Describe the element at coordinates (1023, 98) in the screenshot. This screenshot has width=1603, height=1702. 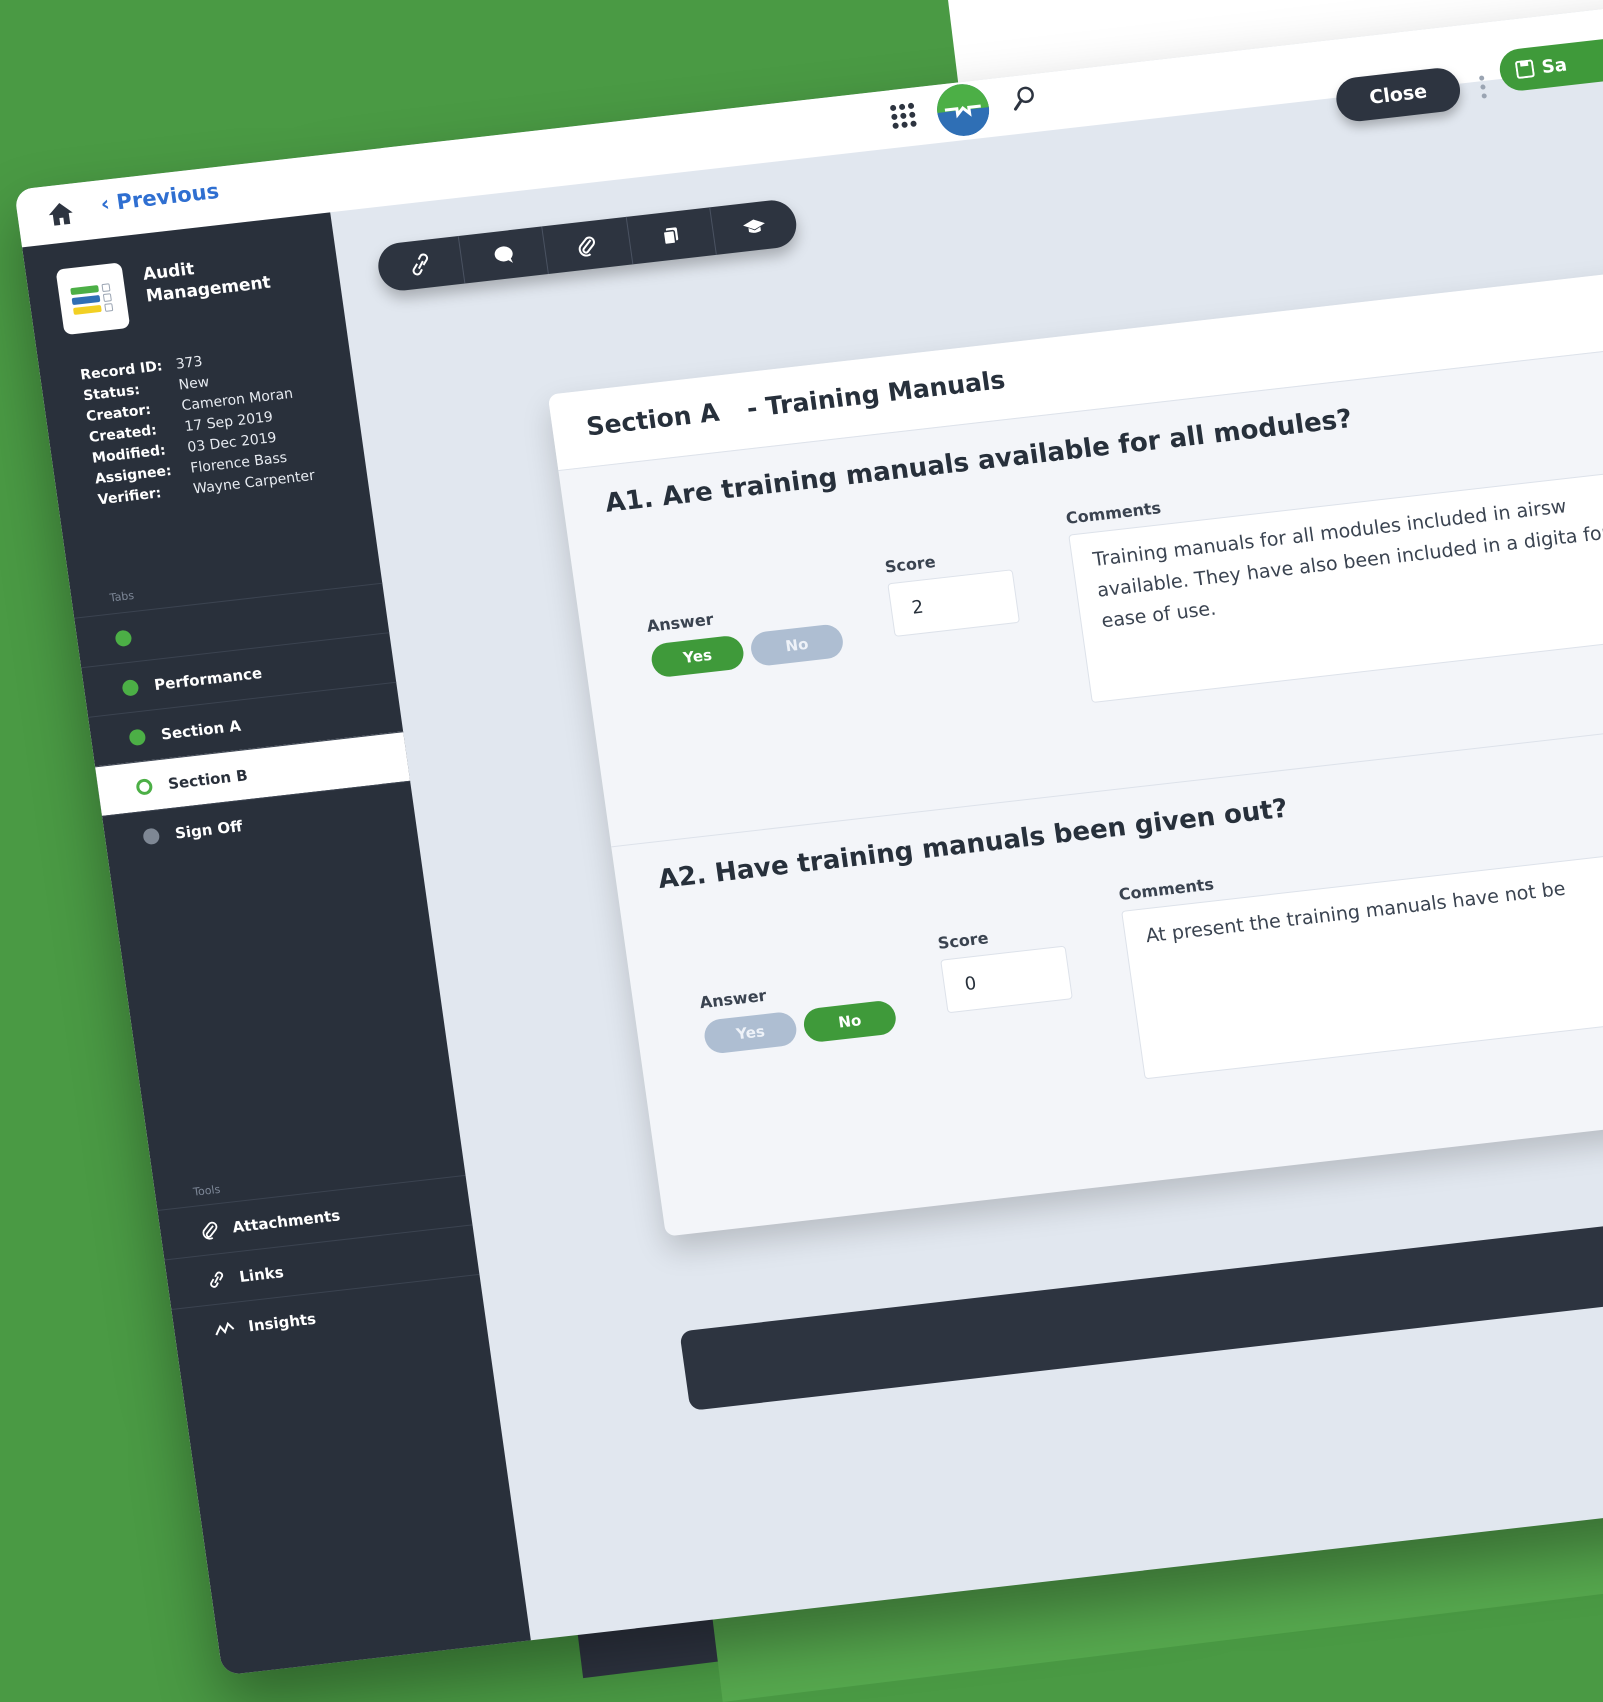
I see `search-icon` at that location.